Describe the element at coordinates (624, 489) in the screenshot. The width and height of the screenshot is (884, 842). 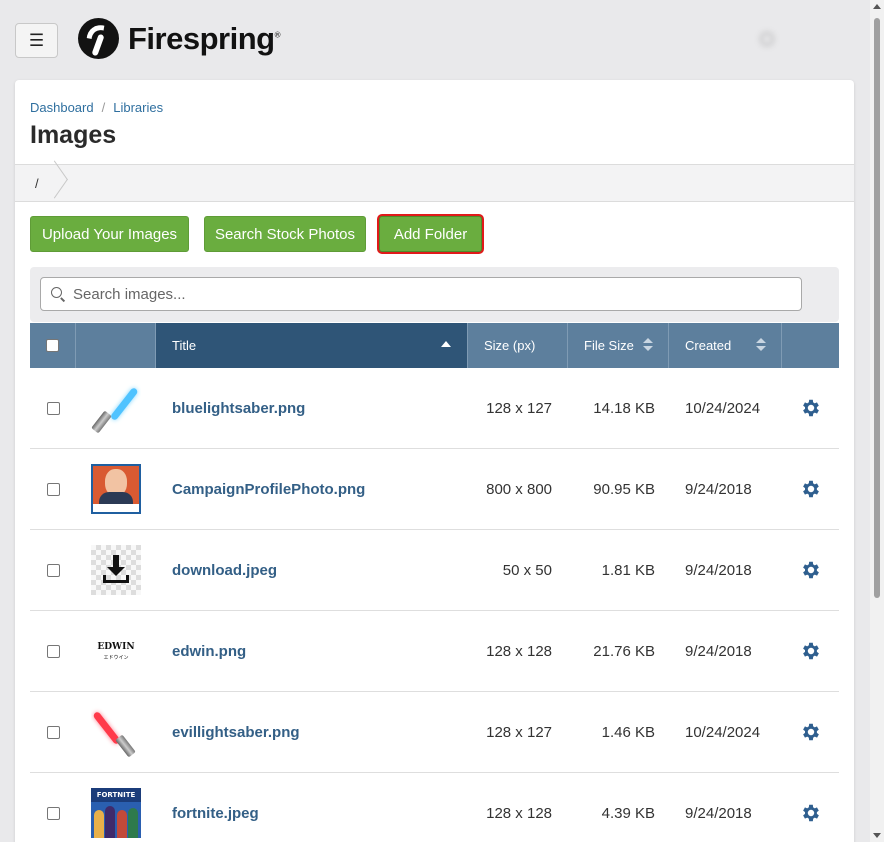
I see `image-file-size: 90.95 KB` at that location.